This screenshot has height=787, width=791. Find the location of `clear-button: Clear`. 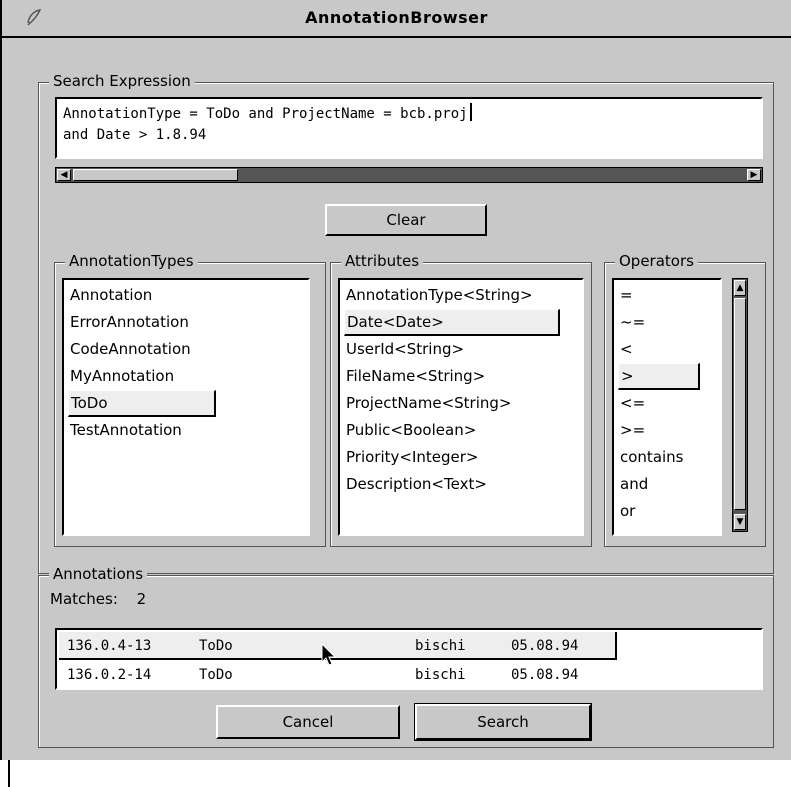

clear-button: Clear is located at coordinates (406, 220).